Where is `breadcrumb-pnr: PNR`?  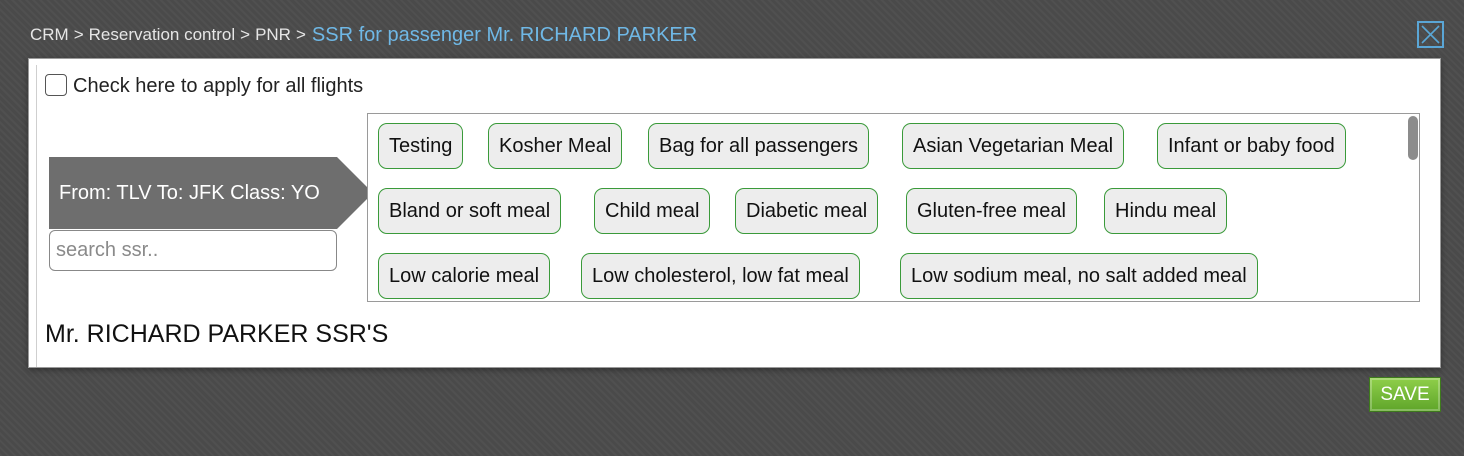
breadcrumb-pnr: PNR is located at coordinates (273, 35).